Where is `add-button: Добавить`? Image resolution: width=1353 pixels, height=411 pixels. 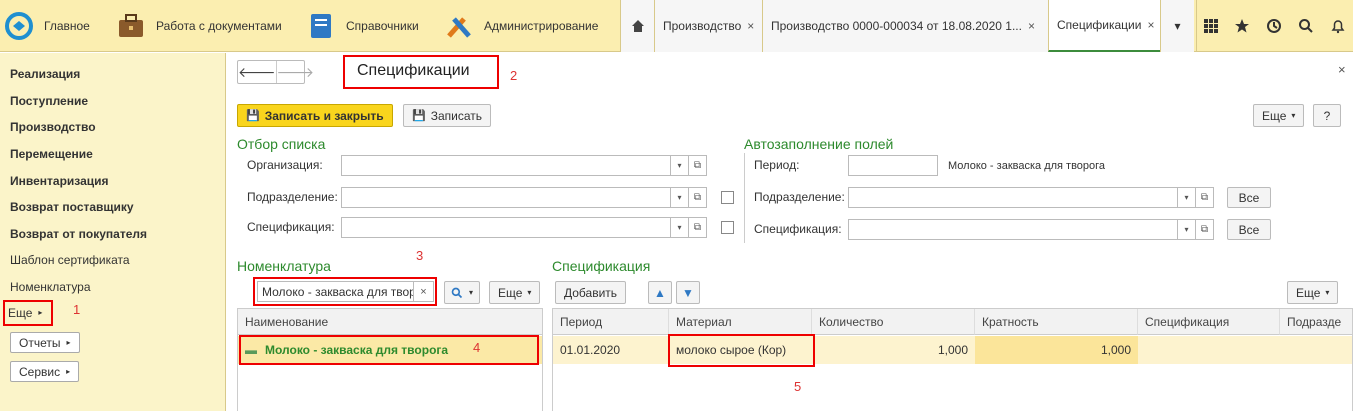
add-button: Добавить is located at coordinates (591, 292).